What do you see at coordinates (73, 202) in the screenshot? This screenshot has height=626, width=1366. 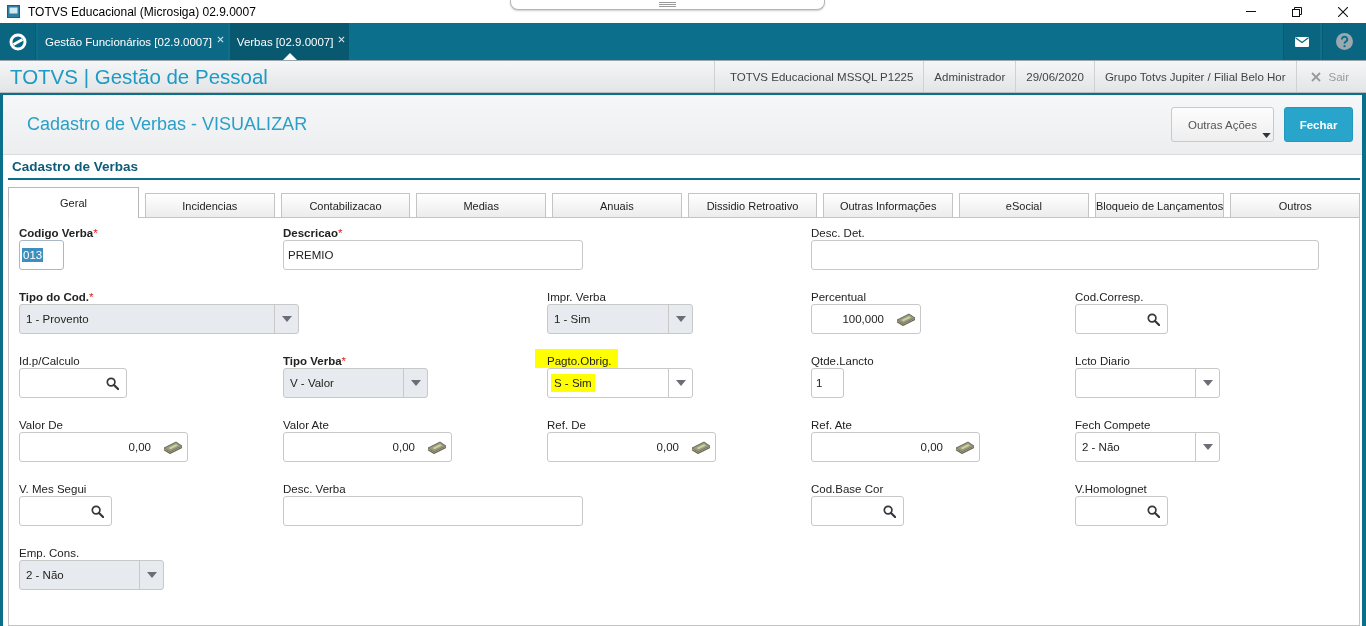 I see `form-tab: Geral` at bounding box center [73, 202].